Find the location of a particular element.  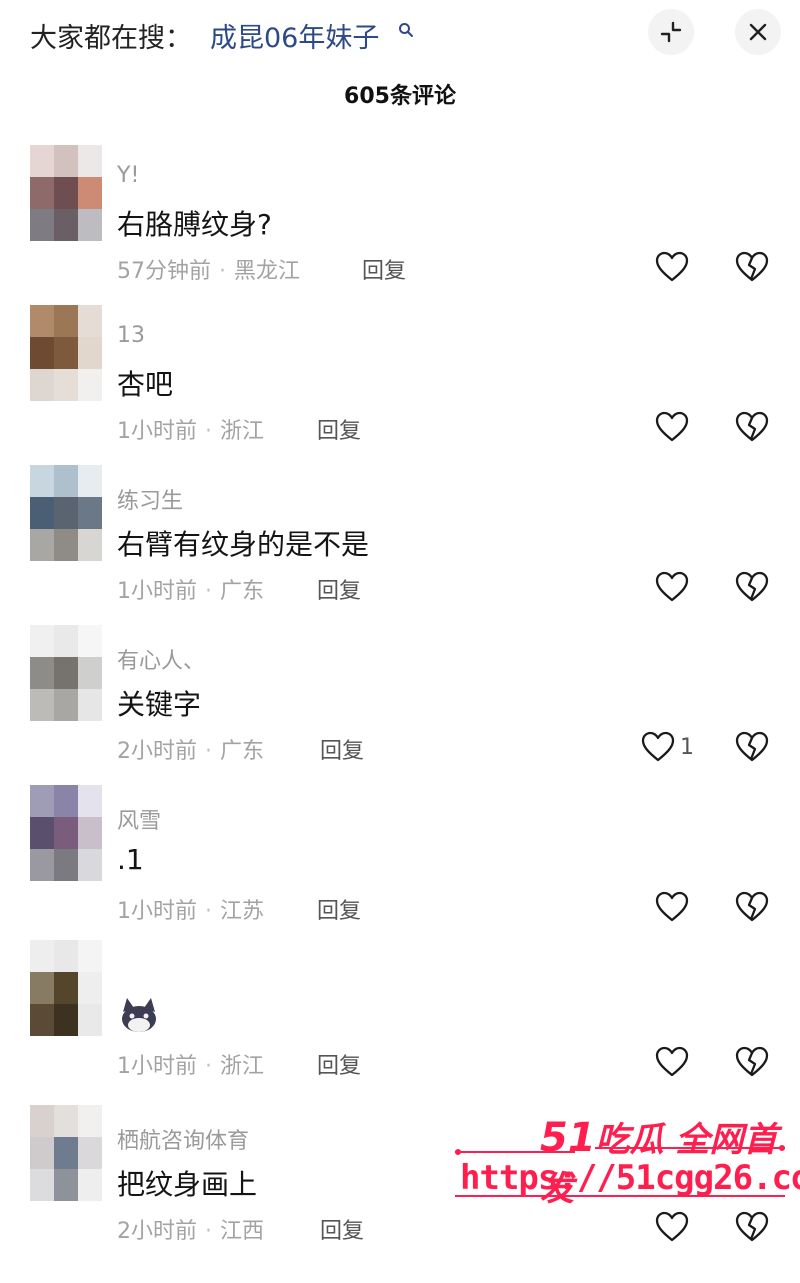

comment-username: 练习生 is located at coordinates (150, 499).